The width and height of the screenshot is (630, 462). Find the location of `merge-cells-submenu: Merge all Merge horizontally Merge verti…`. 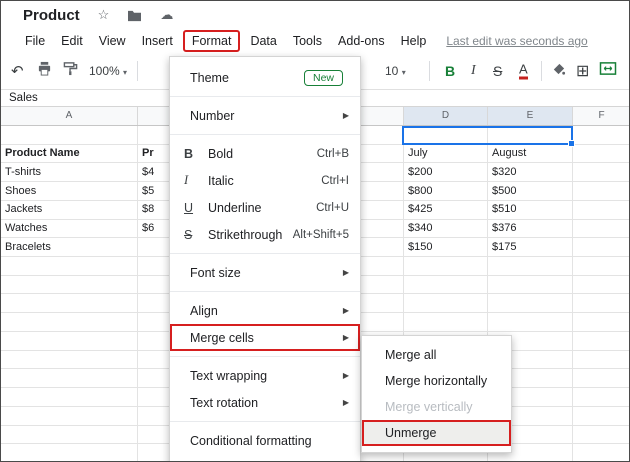

merge-cells-submenu: Merge all Merge horizontally Merge verti… is located at coordinates (436, 394).